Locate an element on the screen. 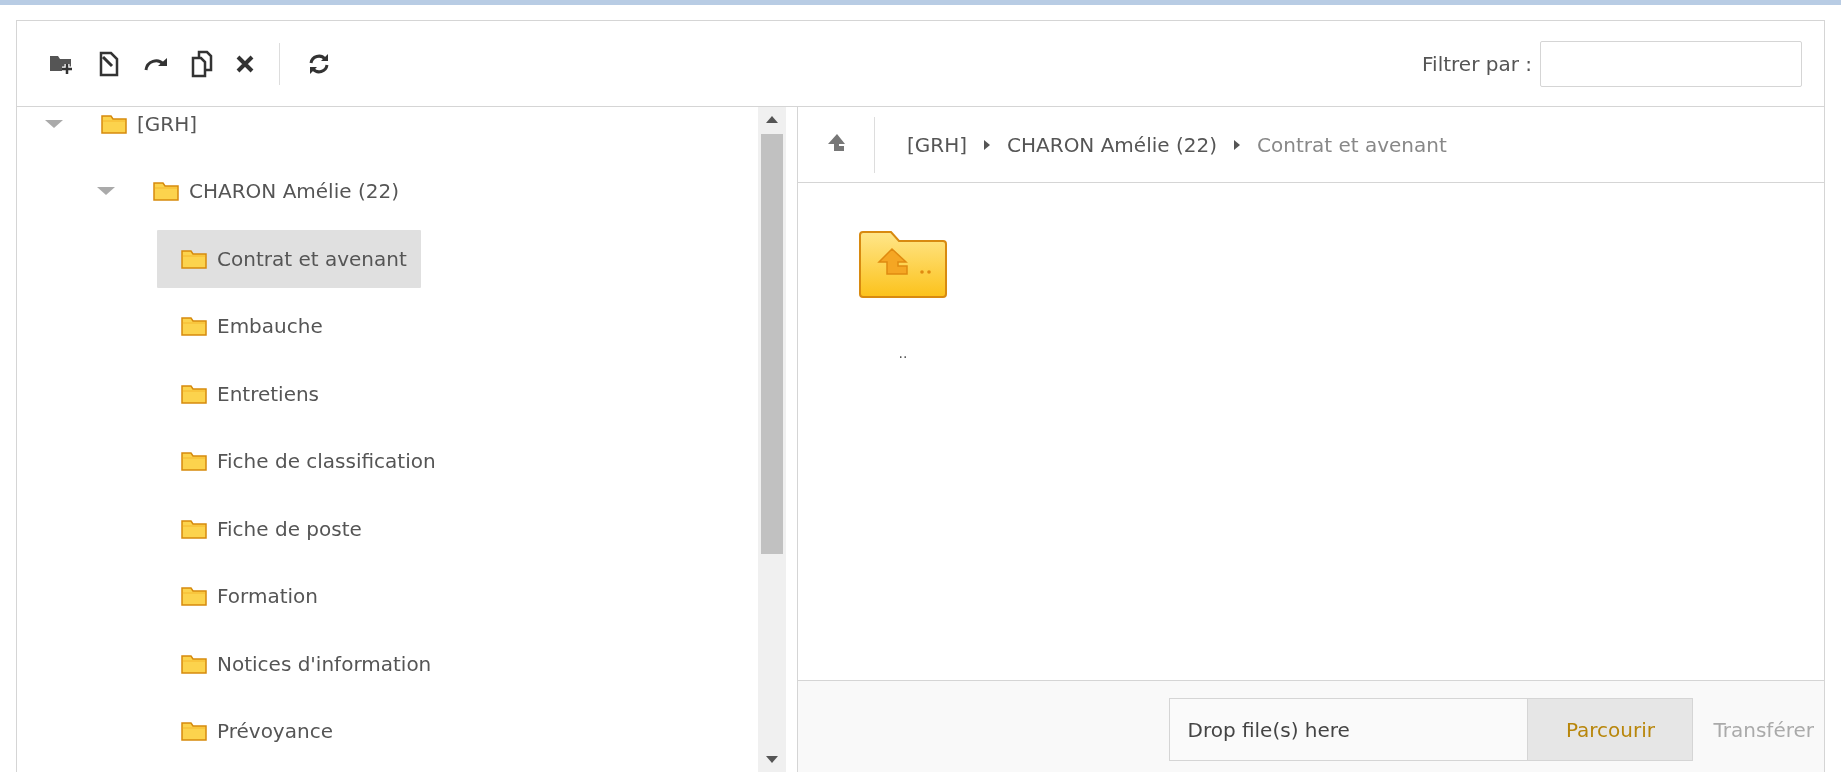 The height and width of the screenshot is (772, 1841). filter-field is located at coordinates (1671, 63).